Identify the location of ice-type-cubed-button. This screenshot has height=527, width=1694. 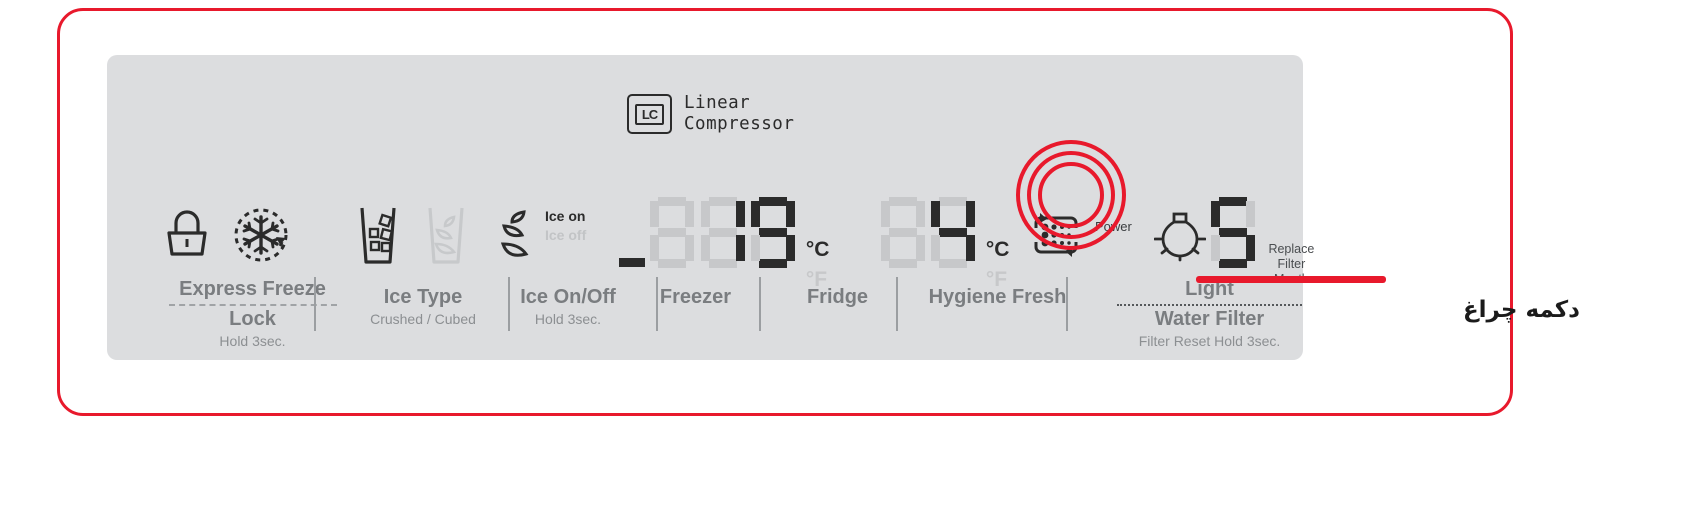
(446, 235).